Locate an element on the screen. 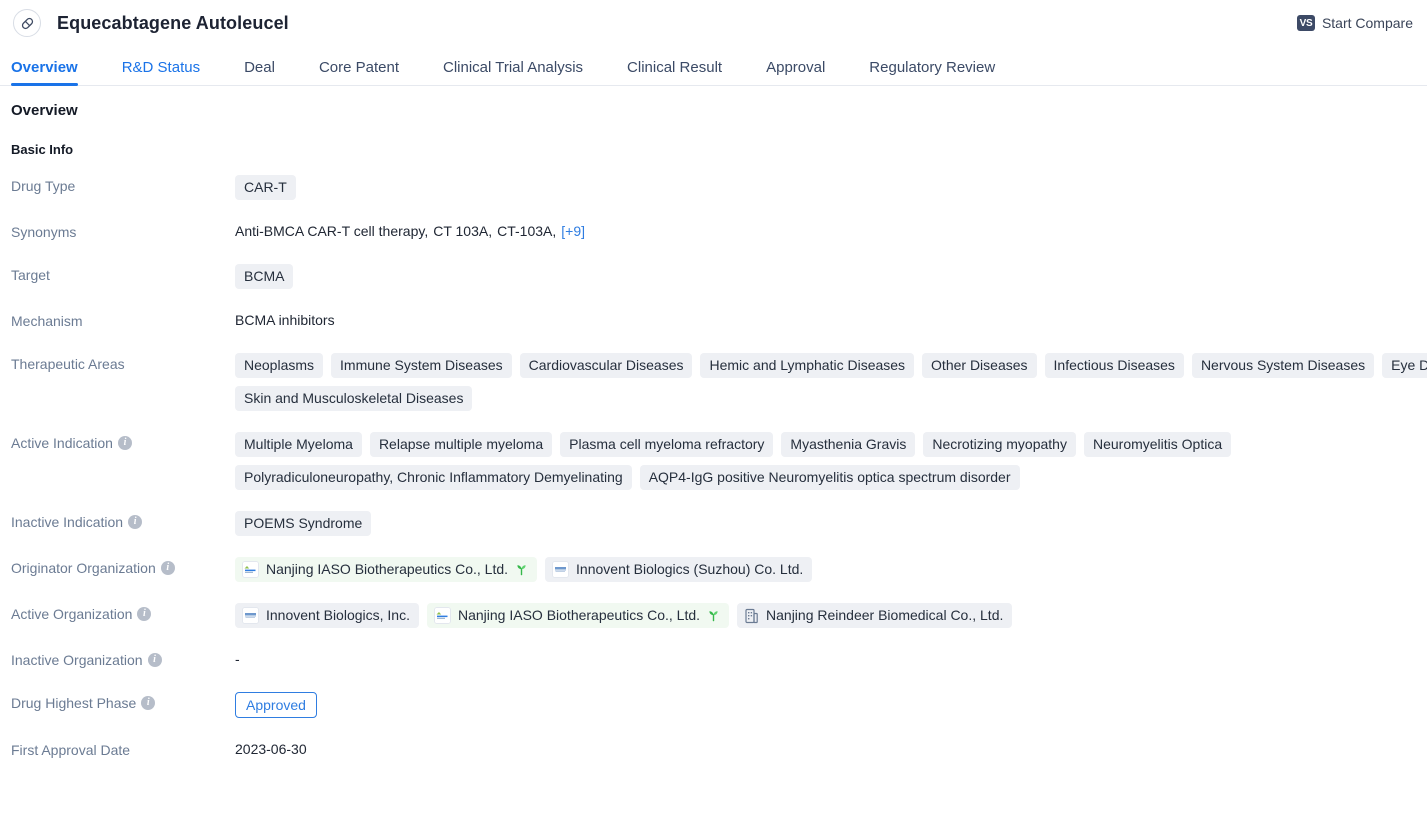 Image resolution: width=1427 pixels, height=833 pixels. tag-active-indication: Multiple Myeloma is located at coordinates (298, 444).